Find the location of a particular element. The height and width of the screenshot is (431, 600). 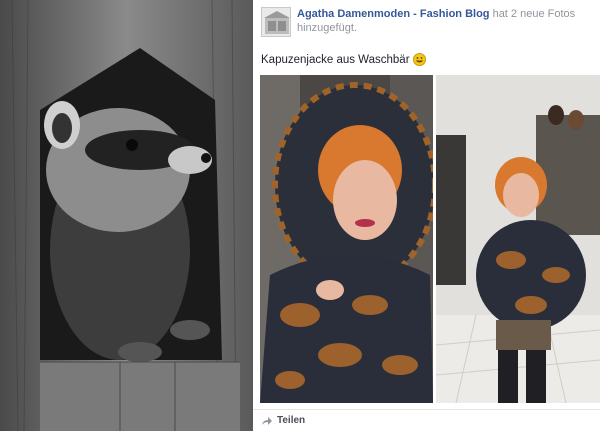

share-arrow-icon is located at coordinates (267, 421).